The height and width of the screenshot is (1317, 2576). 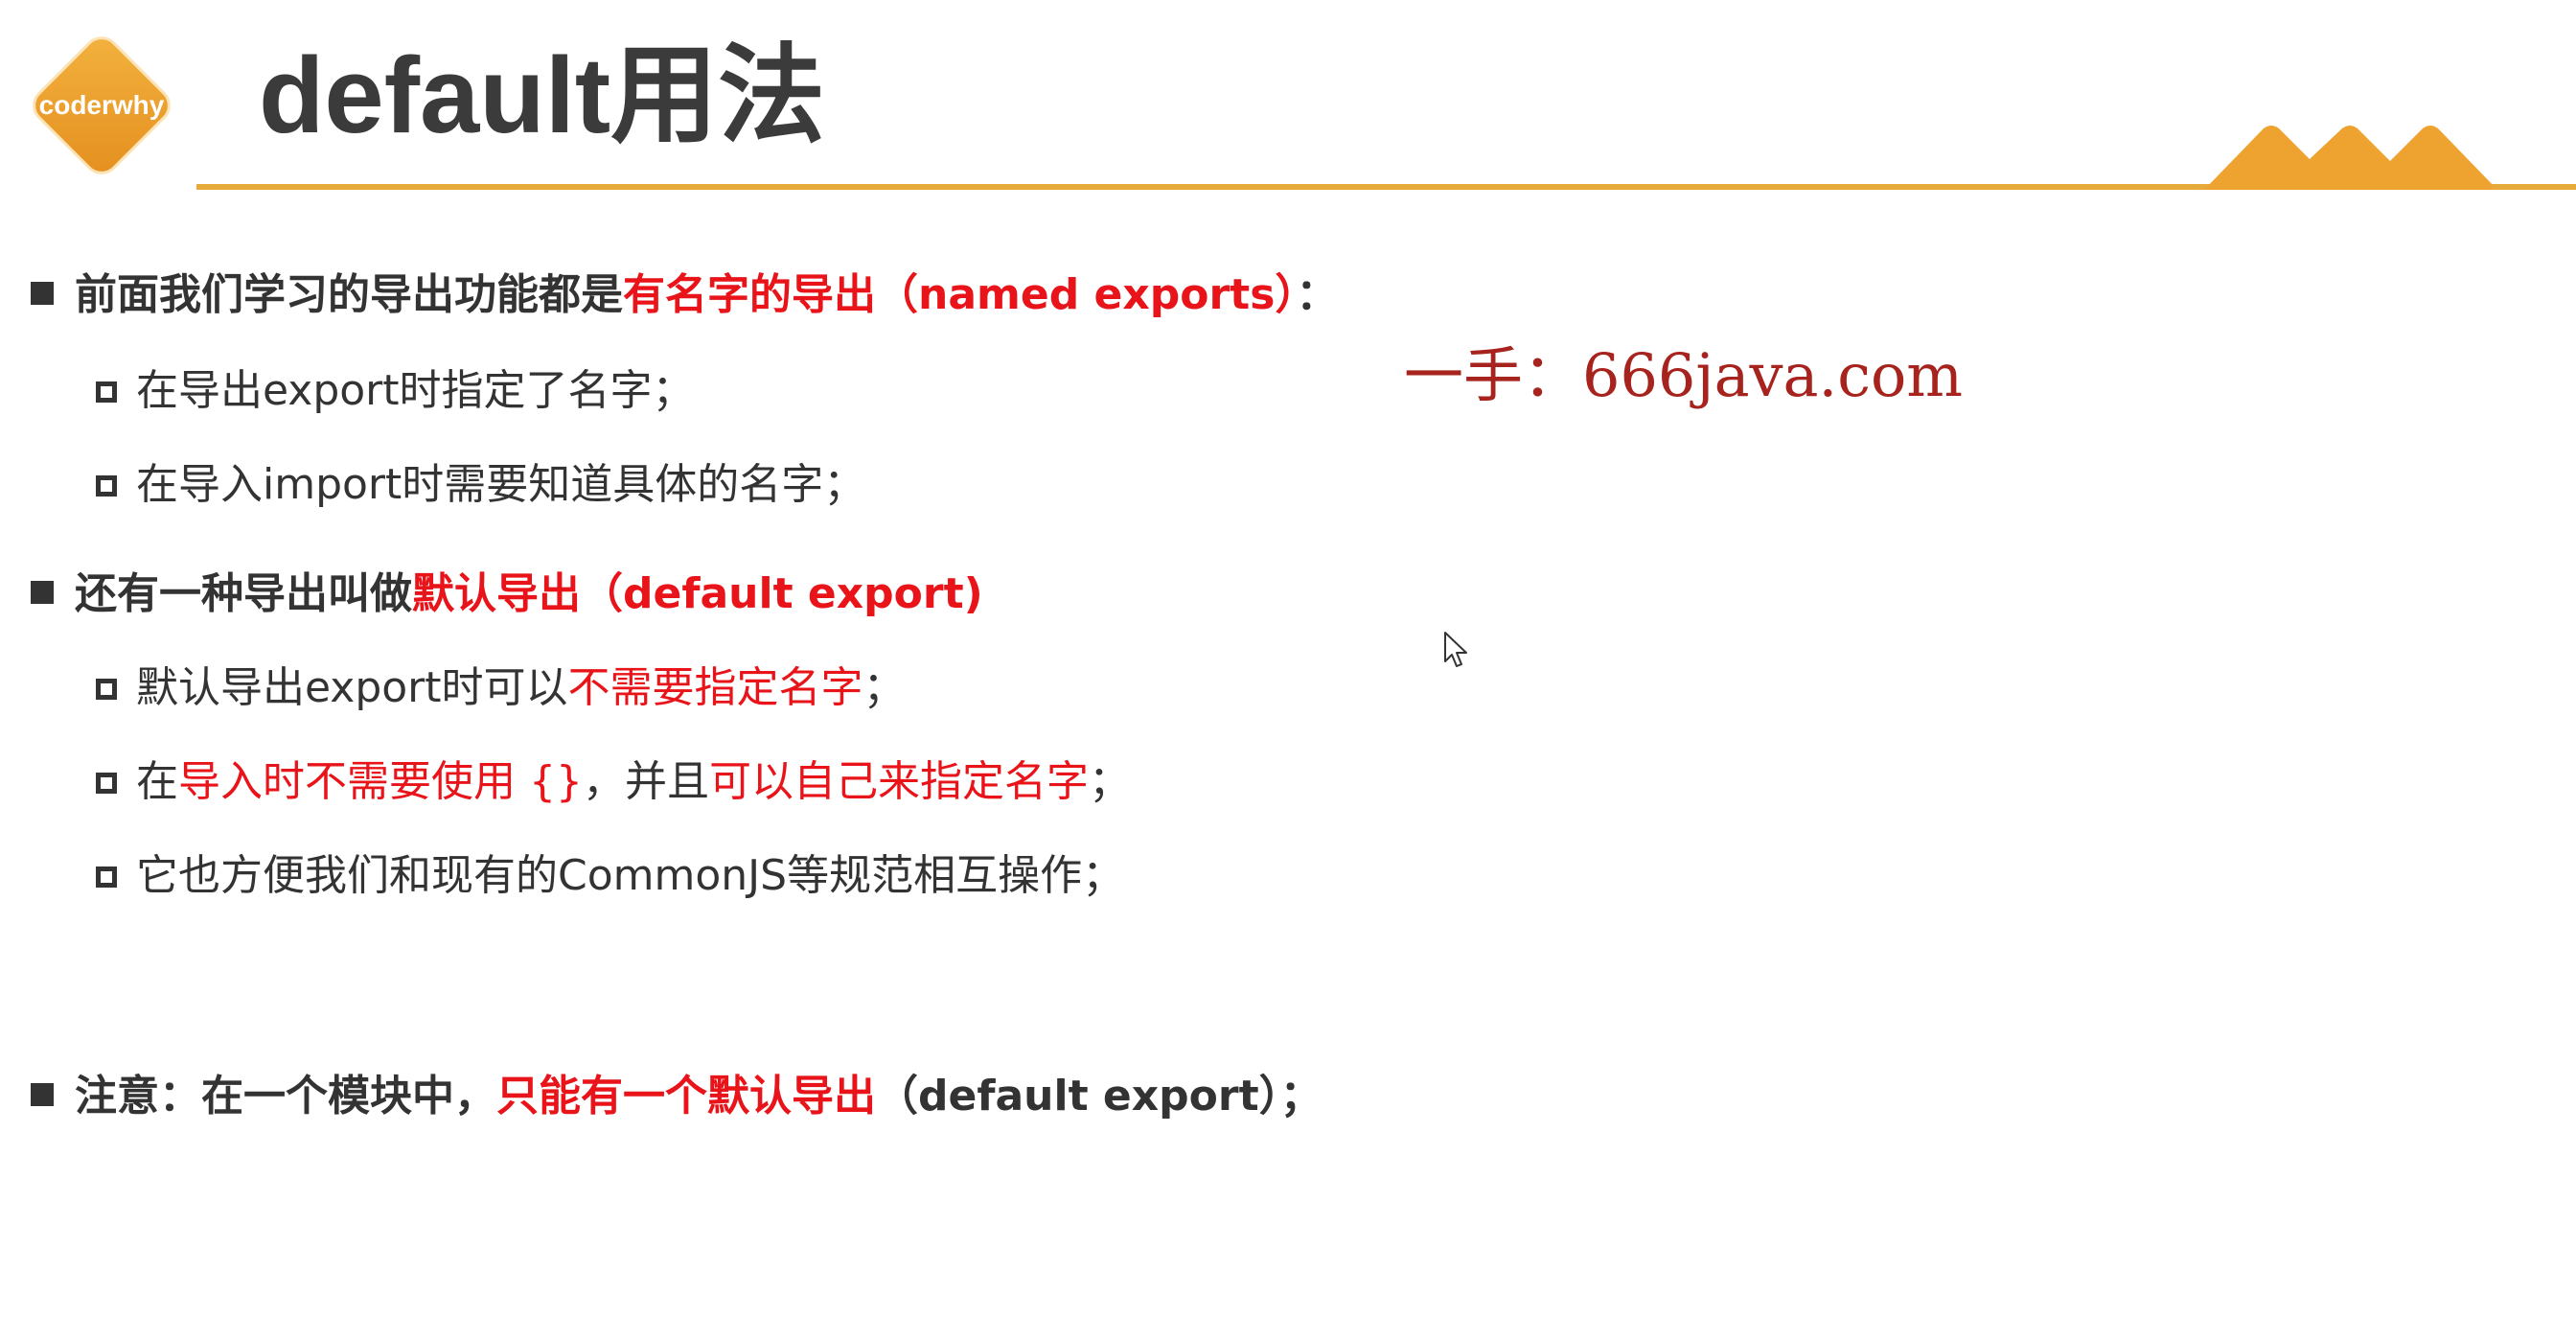 I want to click on subbullet-import-named: 在导入import时需要知道具体的名字；, so click(x=480, y=485).